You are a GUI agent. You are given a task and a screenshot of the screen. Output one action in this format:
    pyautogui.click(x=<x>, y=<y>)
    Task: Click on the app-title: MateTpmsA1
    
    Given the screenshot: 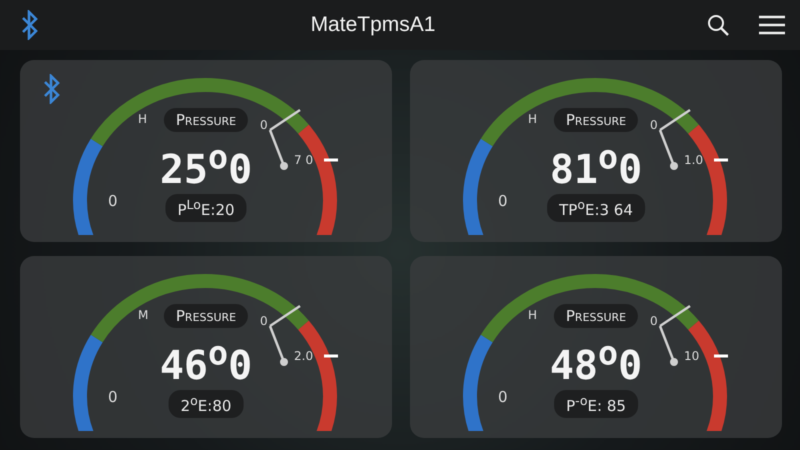 What is the action you would take?
    pyautogui.click(x=373, y=25)
    